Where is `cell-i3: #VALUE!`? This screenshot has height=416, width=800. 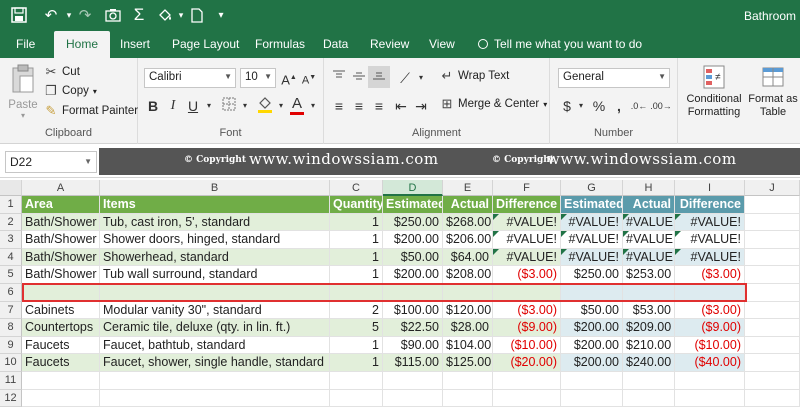
cell-i3: #VALUE! is located at coordinates (710, 240).